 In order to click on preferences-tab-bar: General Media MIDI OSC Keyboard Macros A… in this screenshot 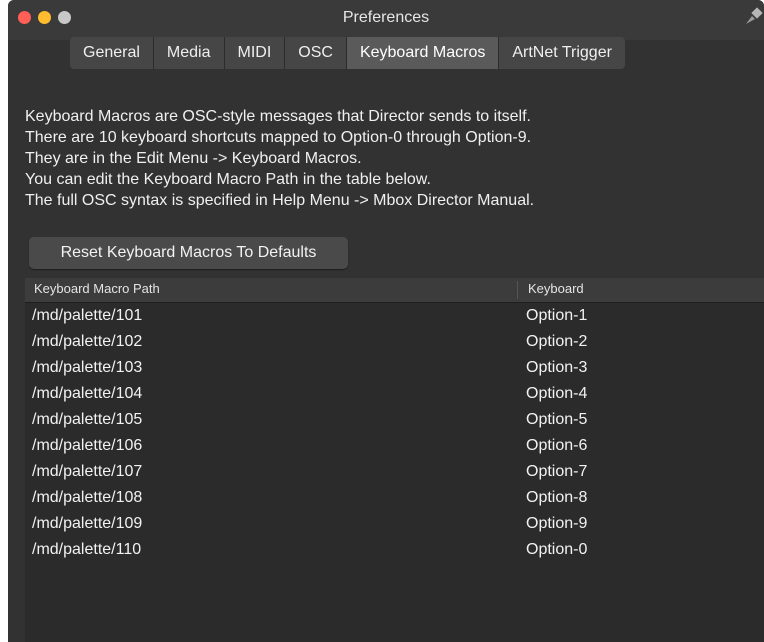, I will do `click(347, 53)`.